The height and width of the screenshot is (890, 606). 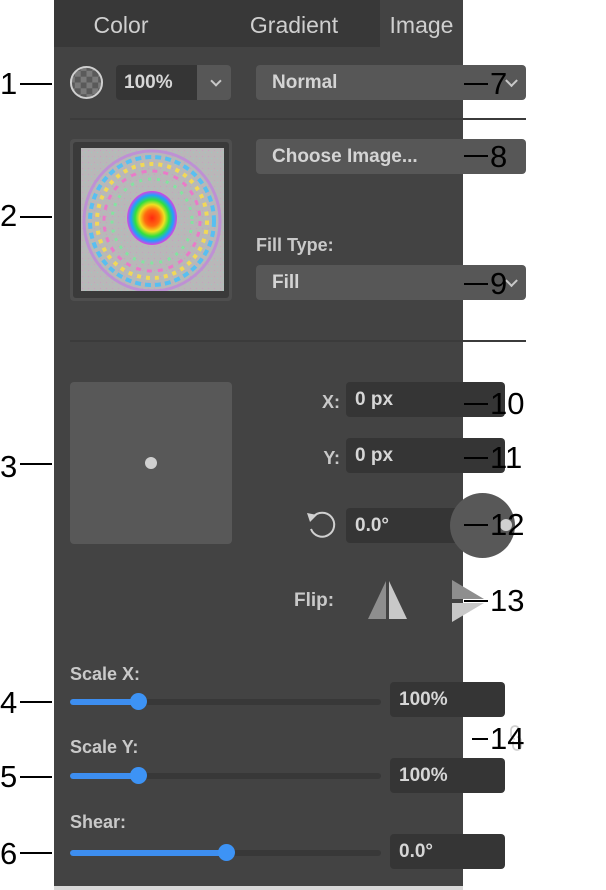 What do you see at coordinates (421, 23) in the screenshot?
I see `tab-image: Image` at bounding box center [421, 23].